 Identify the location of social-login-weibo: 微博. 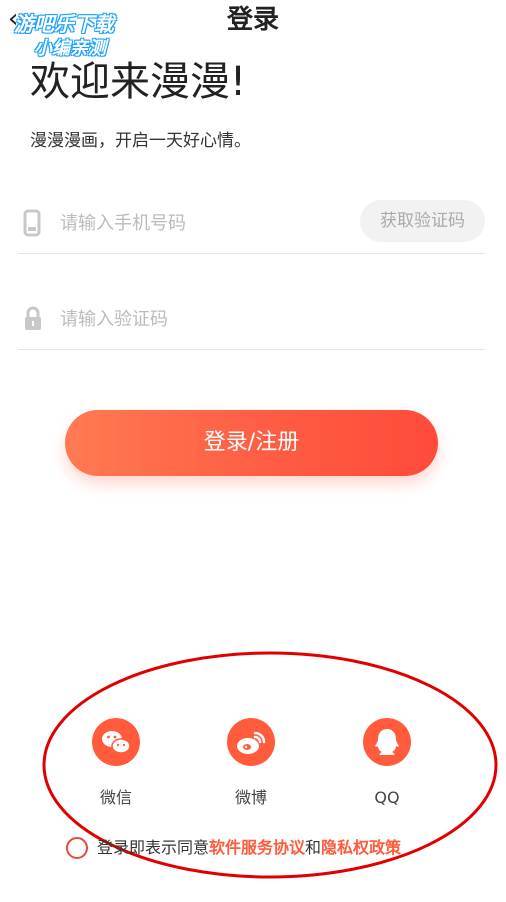
(251, 763).